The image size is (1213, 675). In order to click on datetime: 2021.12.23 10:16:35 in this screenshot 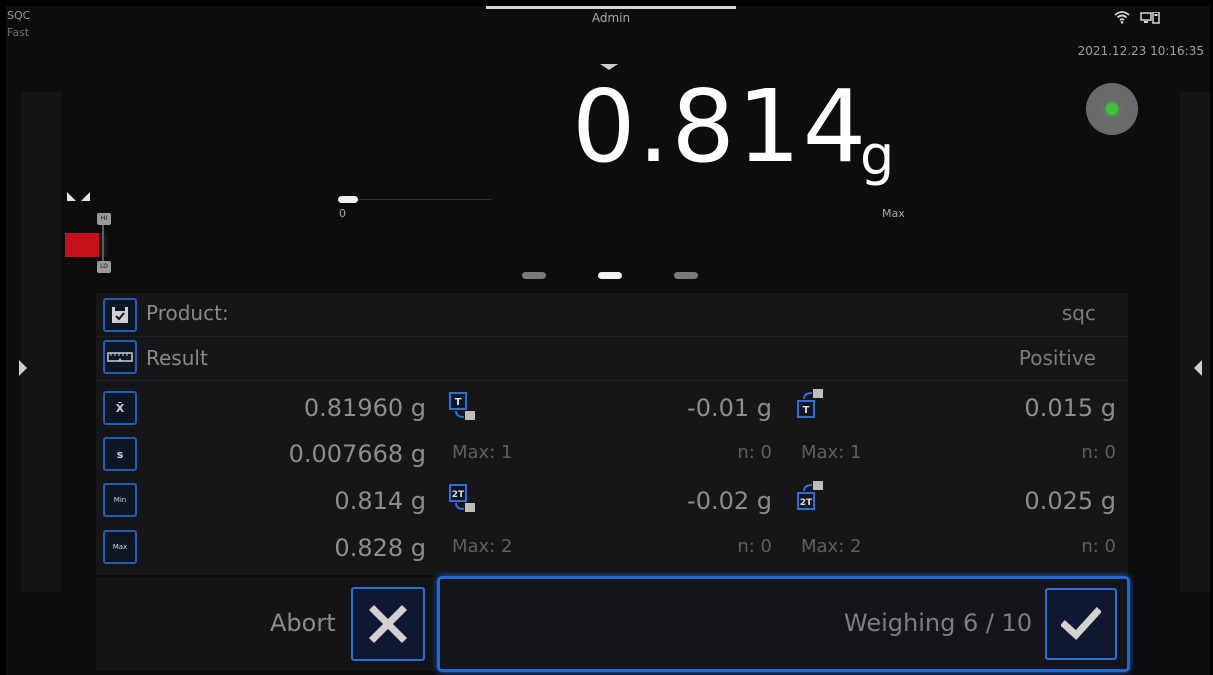, I will do `click(1140, 51)`.